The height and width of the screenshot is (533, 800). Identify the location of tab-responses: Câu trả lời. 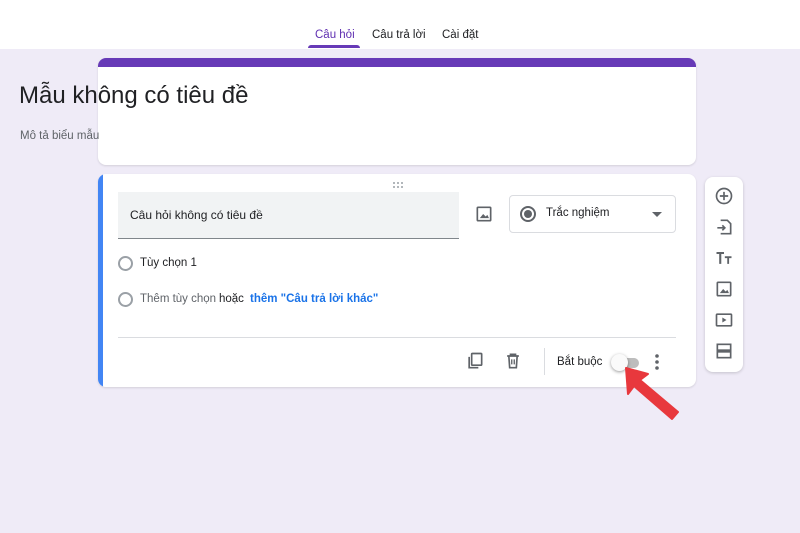
(399, 35).